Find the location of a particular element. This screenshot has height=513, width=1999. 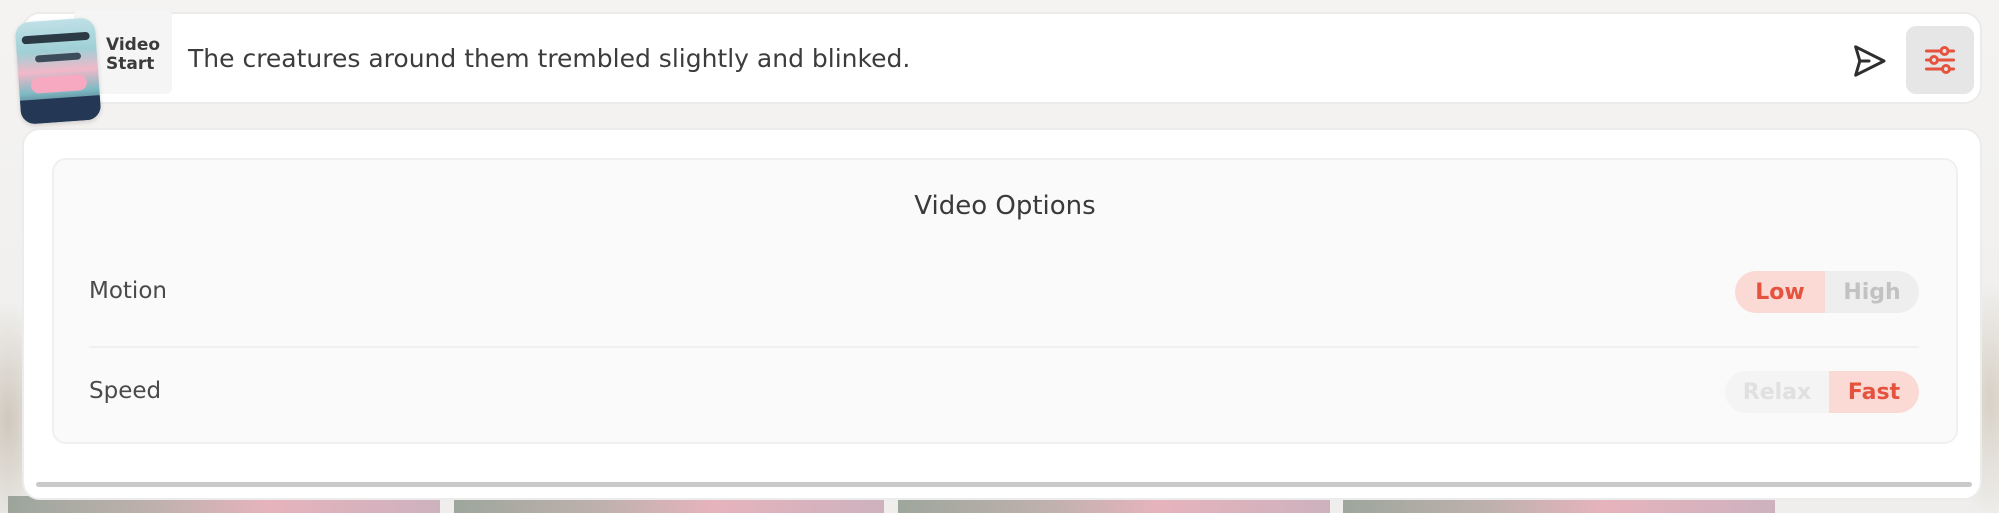

video-start-image is located at coordinates (58, 71).